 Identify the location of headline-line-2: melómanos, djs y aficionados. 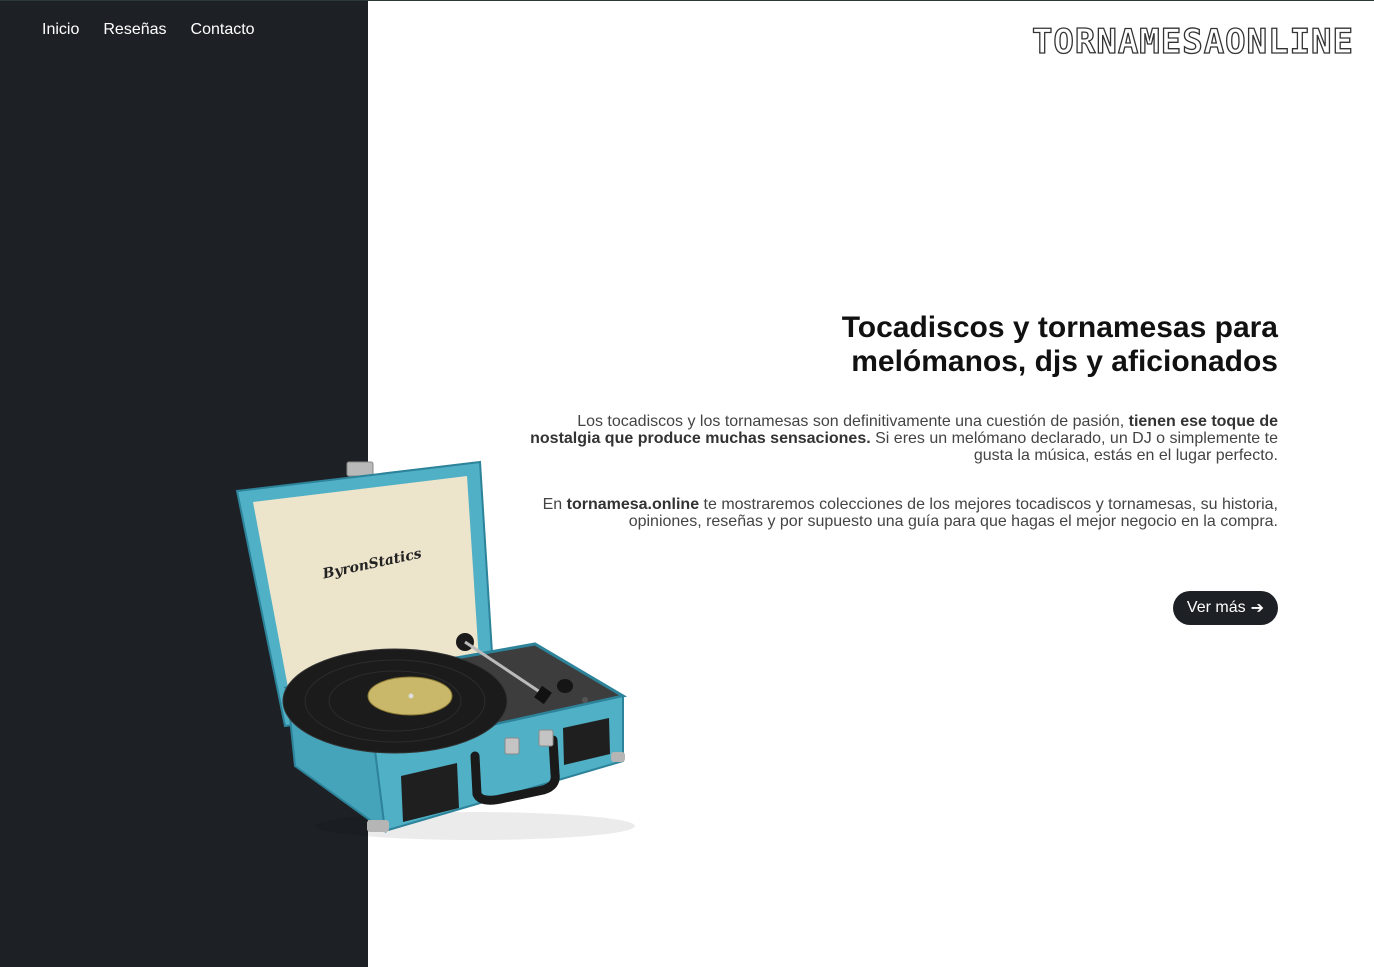
(1064, 361).